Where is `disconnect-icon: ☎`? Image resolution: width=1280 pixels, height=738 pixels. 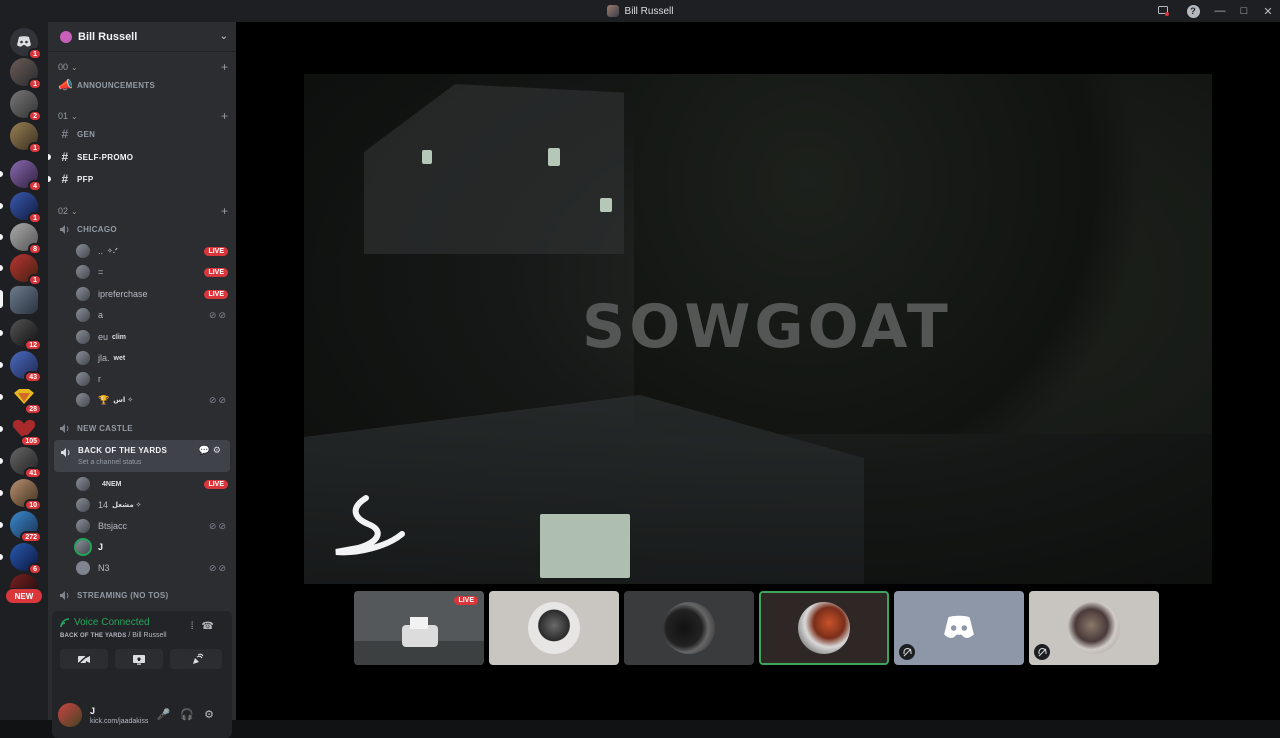
disconnect-icon: ☎ is located at coordinates (212, 626).